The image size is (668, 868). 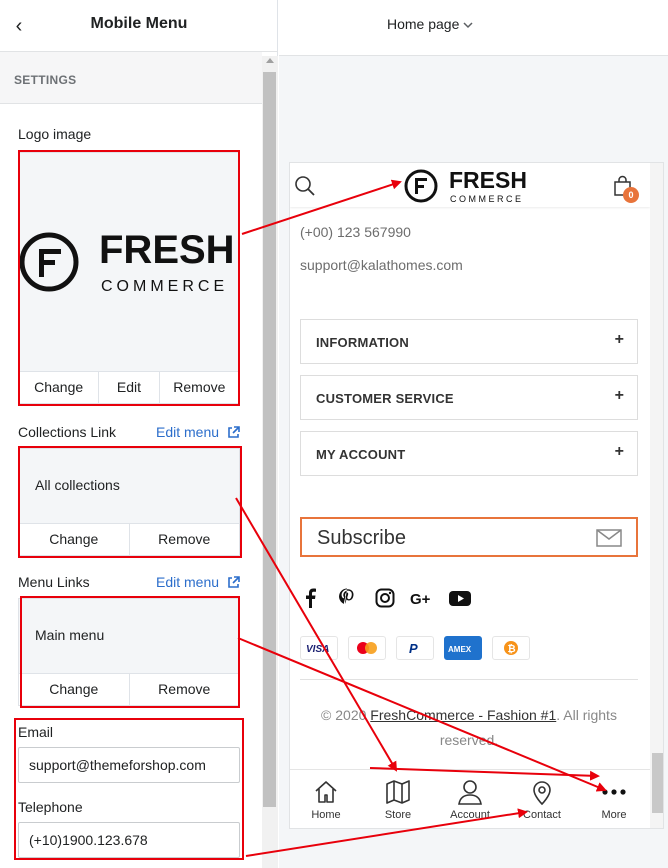 I want to click on visa-card-icon: VISA, so click(x=319, y=648).